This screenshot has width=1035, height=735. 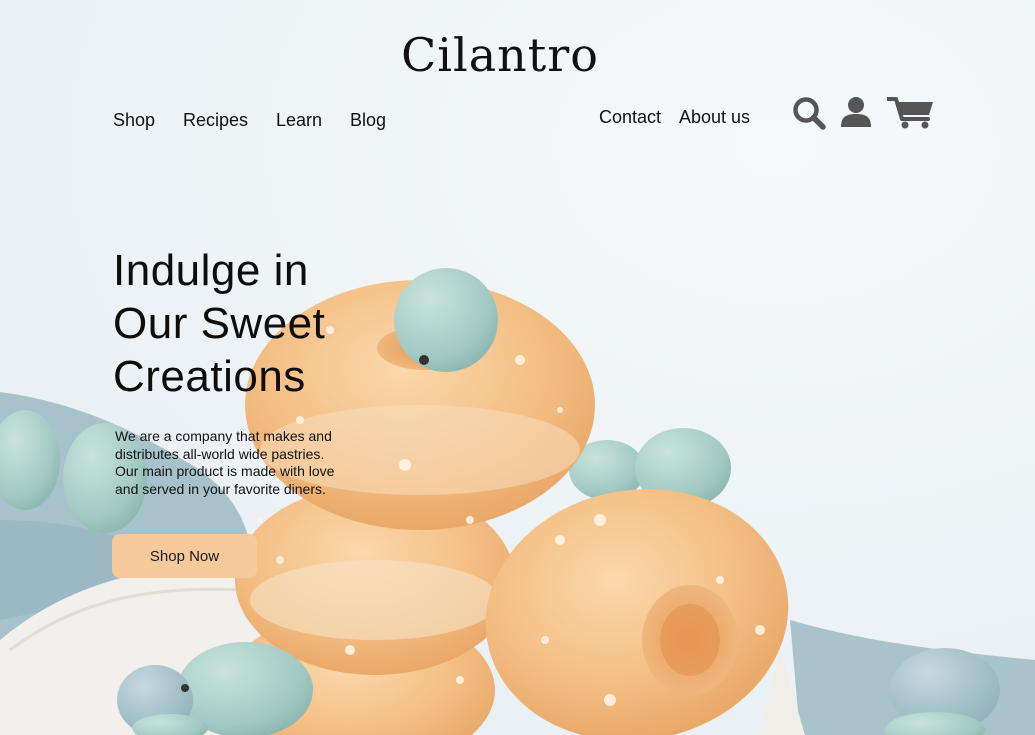 I want to click on shop-now-button: Shop Now, so click(x=184, y=556).